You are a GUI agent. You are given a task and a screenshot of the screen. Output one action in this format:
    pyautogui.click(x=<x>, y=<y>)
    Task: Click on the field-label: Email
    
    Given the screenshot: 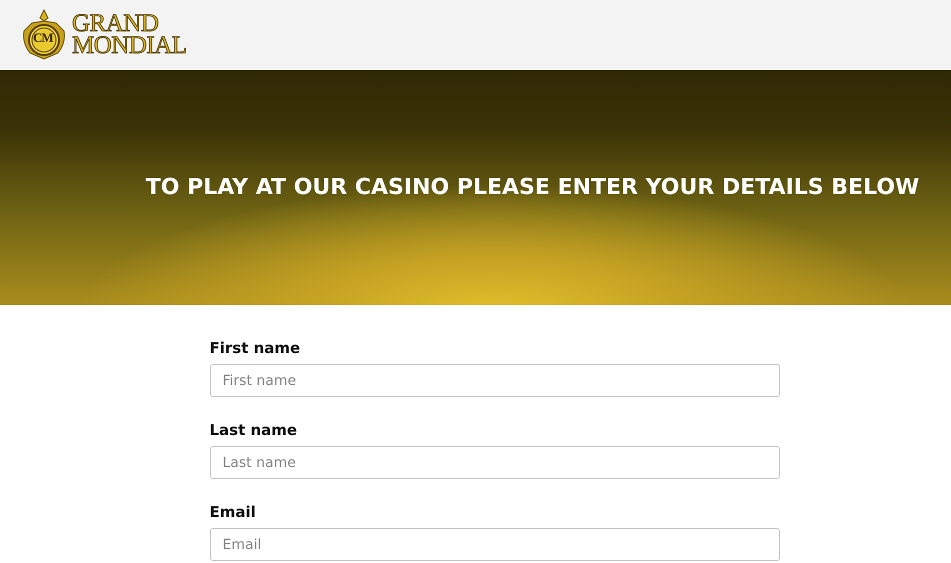 What is the action you would take?
    pyautogui.click(x=233, y=512)
    